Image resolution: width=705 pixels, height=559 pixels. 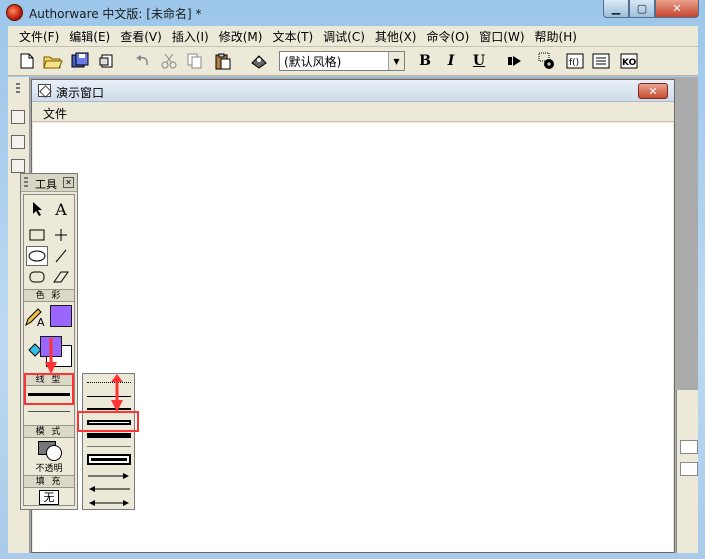 I want to click on pointer-tool, so click(x=37, y=209).